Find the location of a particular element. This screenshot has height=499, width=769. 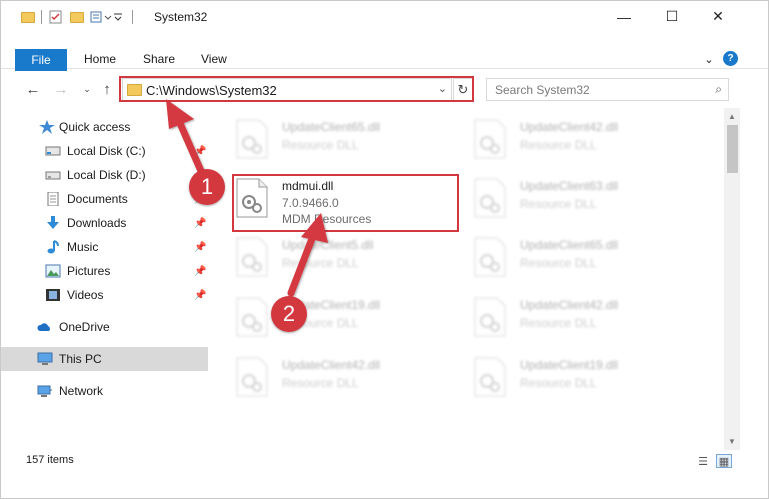

sidebar-item-local-disk-d: Local Disk (D:) is located at coordinates (104, 175).